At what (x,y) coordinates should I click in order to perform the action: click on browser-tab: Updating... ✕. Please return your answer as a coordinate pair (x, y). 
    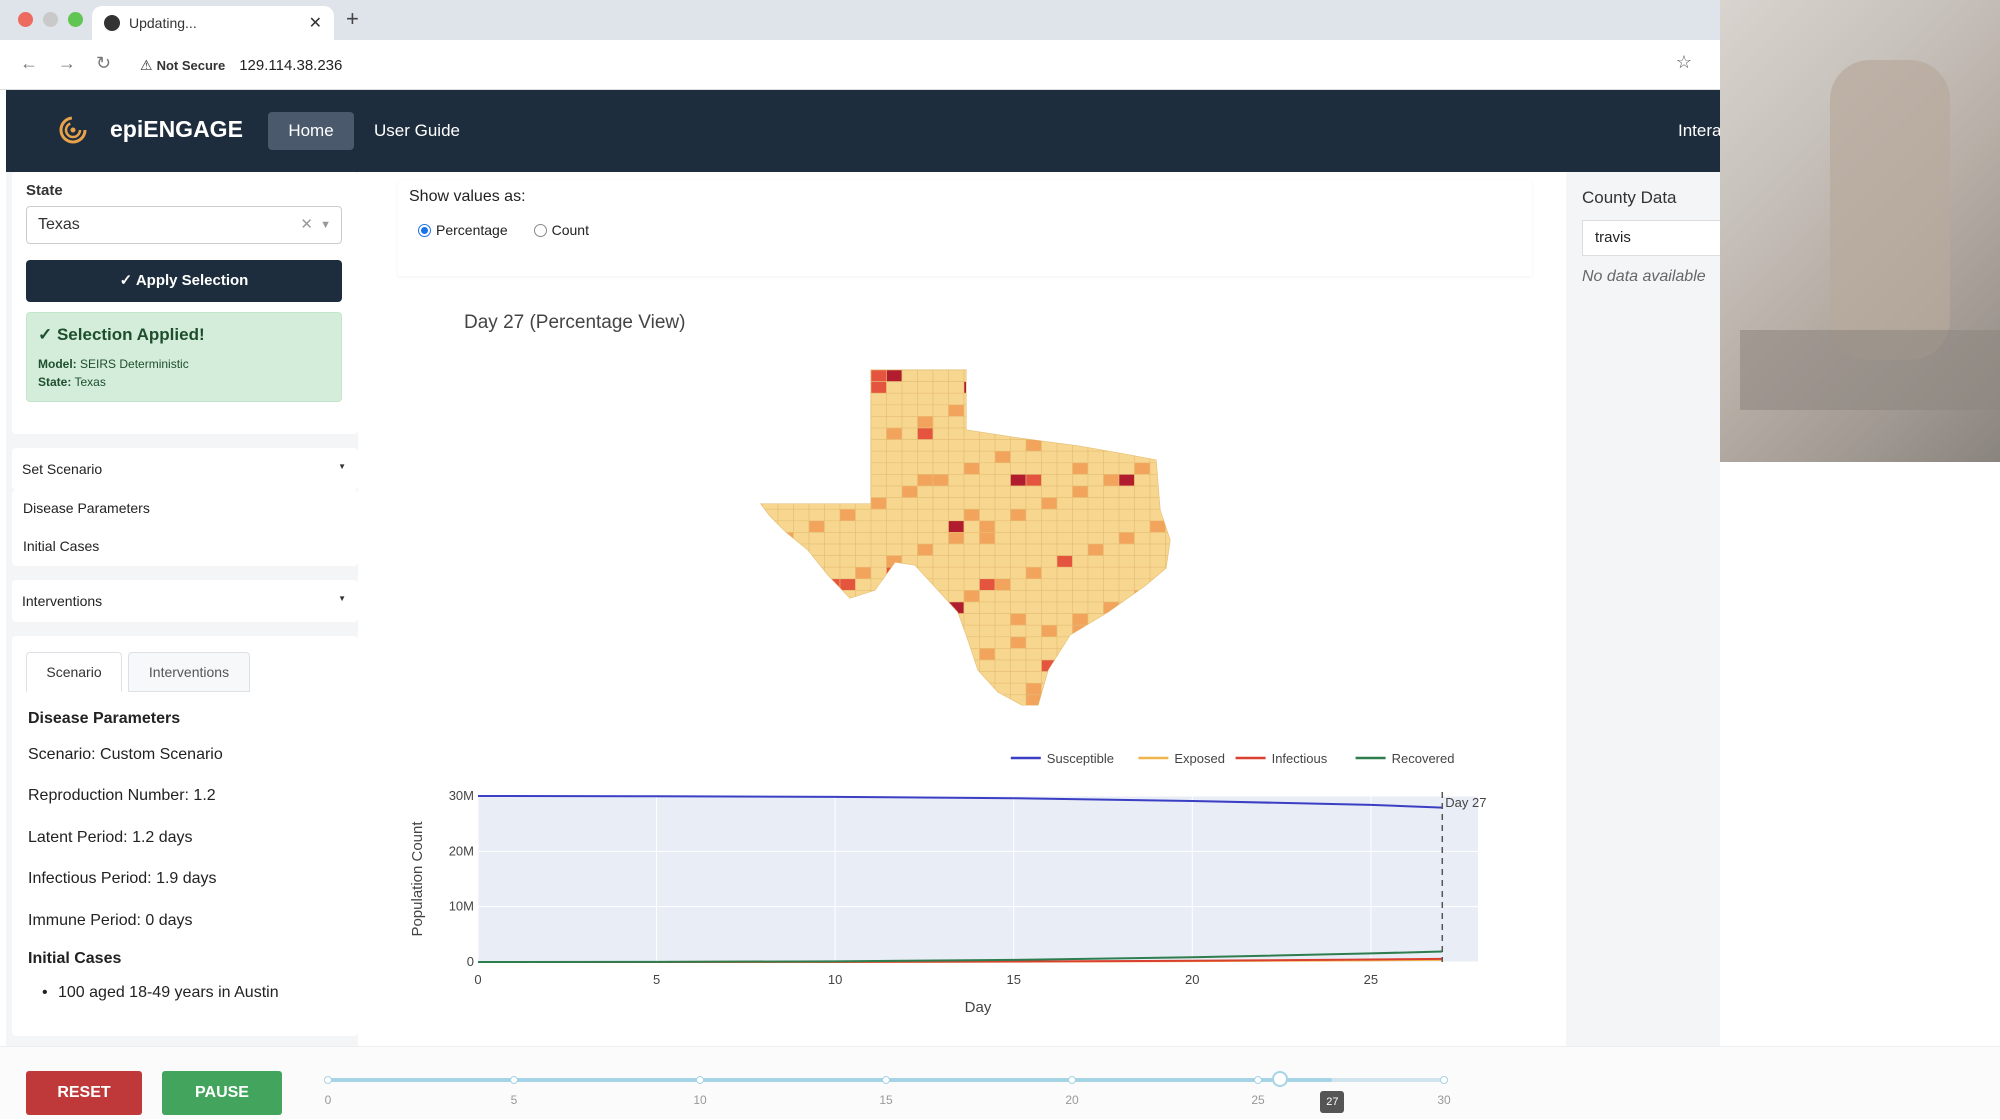
    Looking at the image, I should click on (213, 23).